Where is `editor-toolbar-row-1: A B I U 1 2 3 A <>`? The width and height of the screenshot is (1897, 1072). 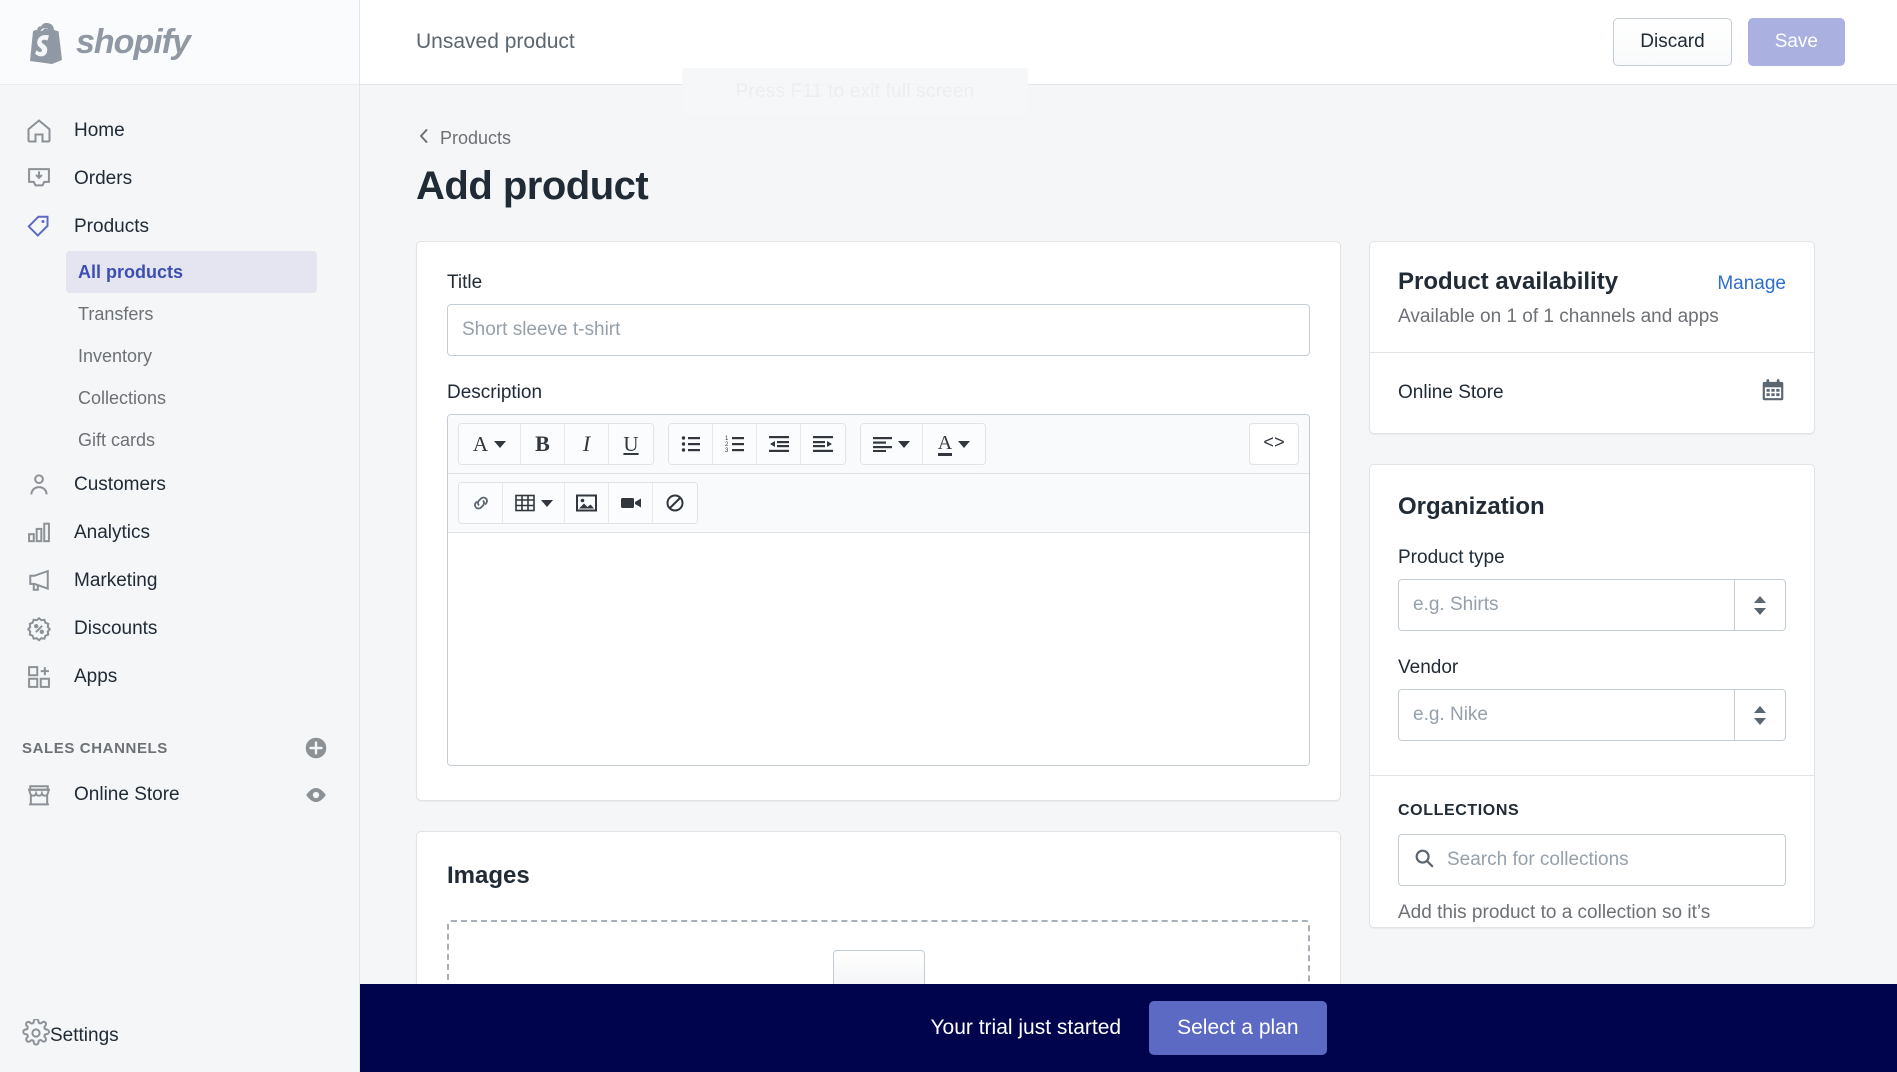
editor-toolbar-row-1: A B I U 1 2 3 A <> is located at coordinates (878, 444).